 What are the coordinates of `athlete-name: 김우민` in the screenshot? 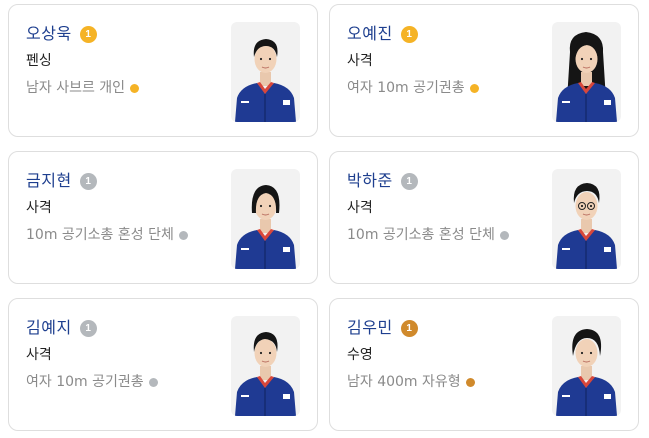 It's located at (370, 328).